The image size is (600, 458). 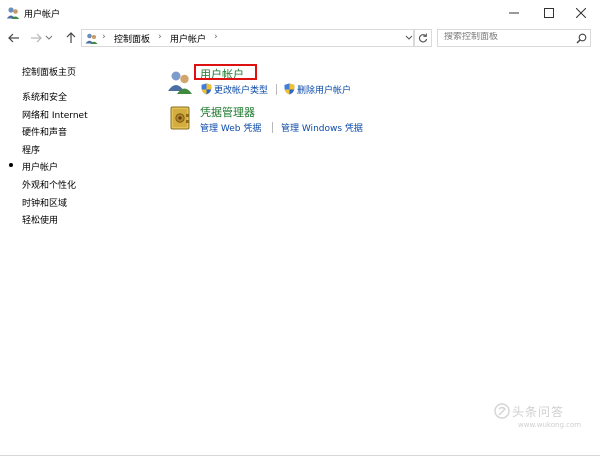 I want to click on credential-manager-icon, so click(x=180, y=118).